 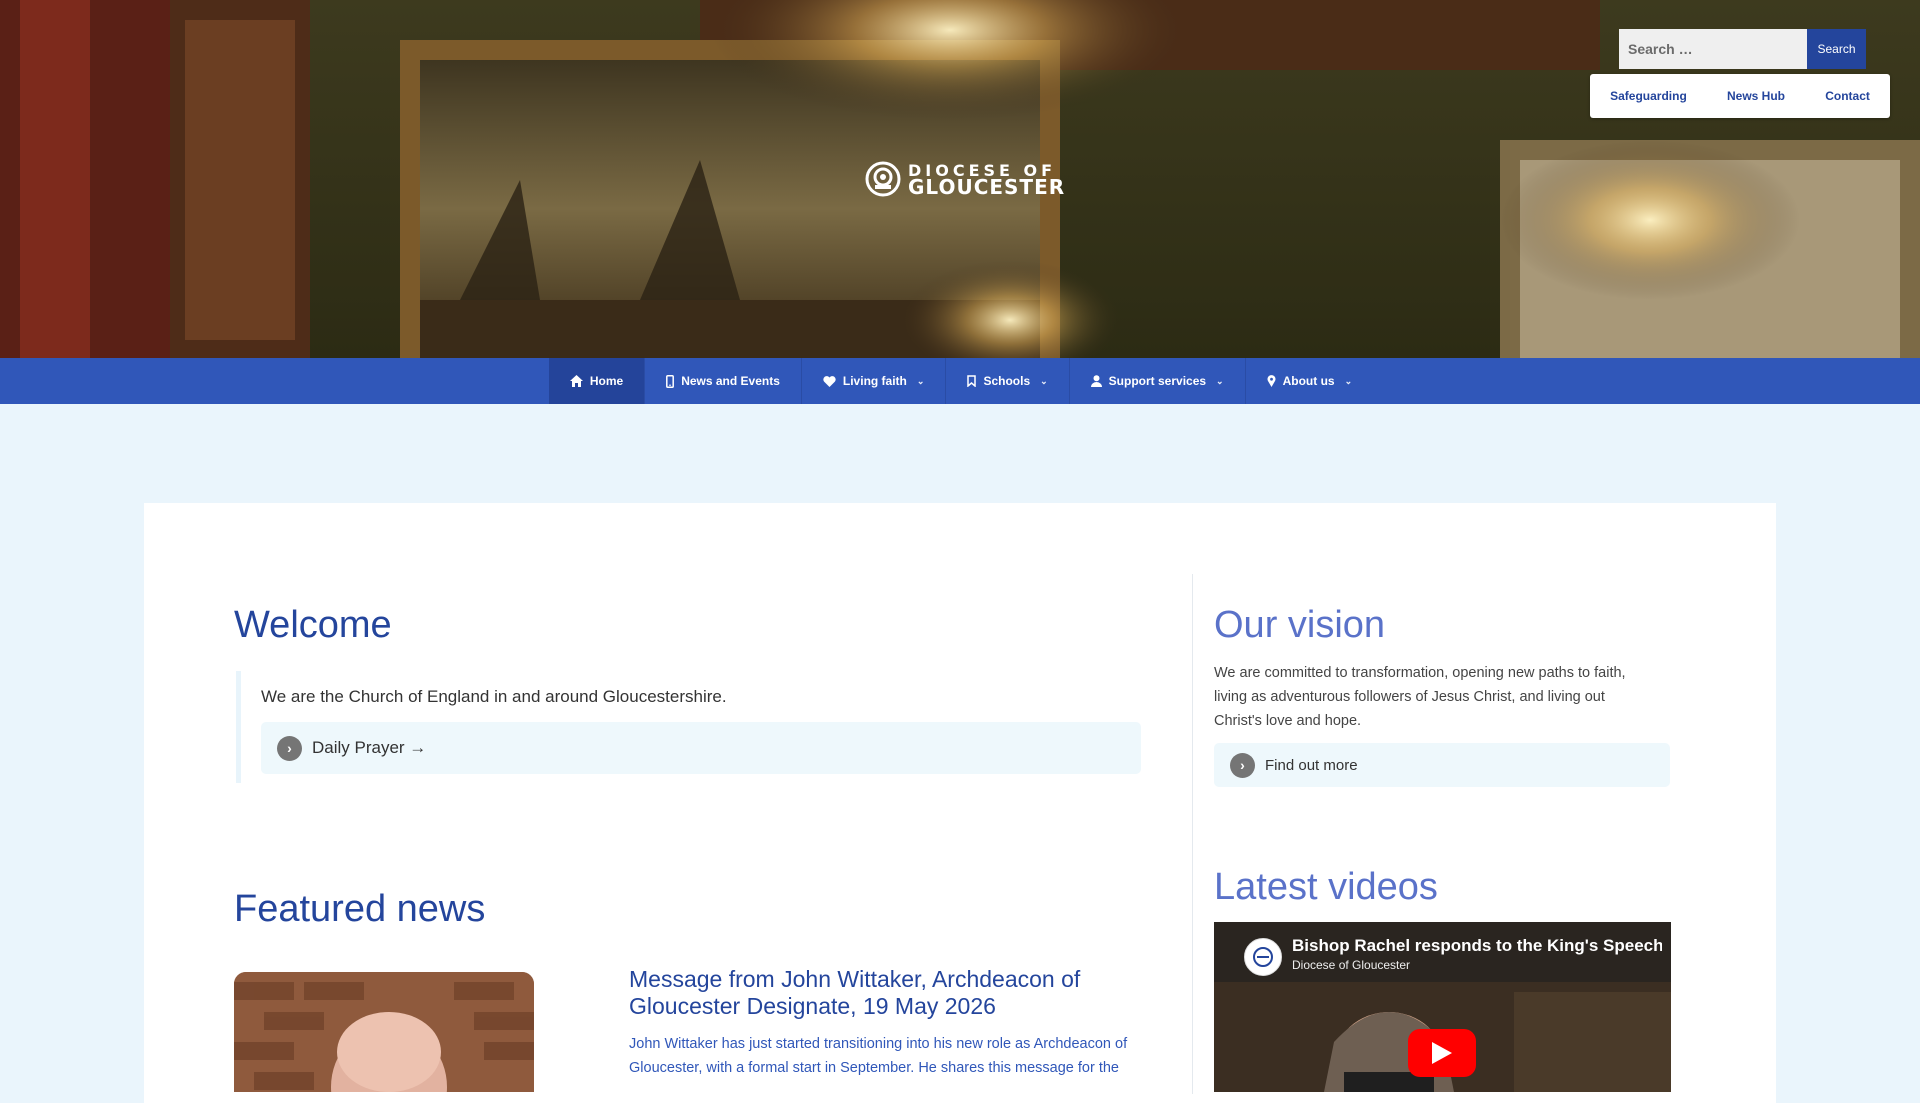 I want to click on channel-avatar, so click(x=1263, y=957).